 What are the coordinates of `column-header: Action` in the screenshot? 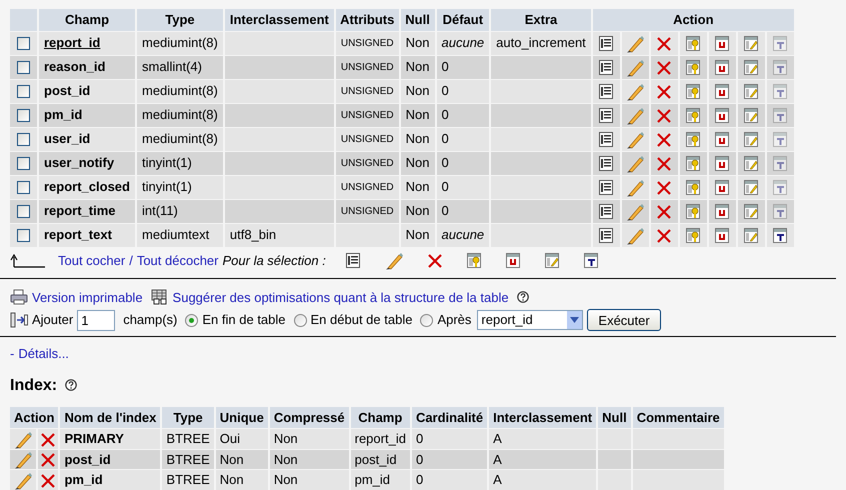 It's located at (693, 19).